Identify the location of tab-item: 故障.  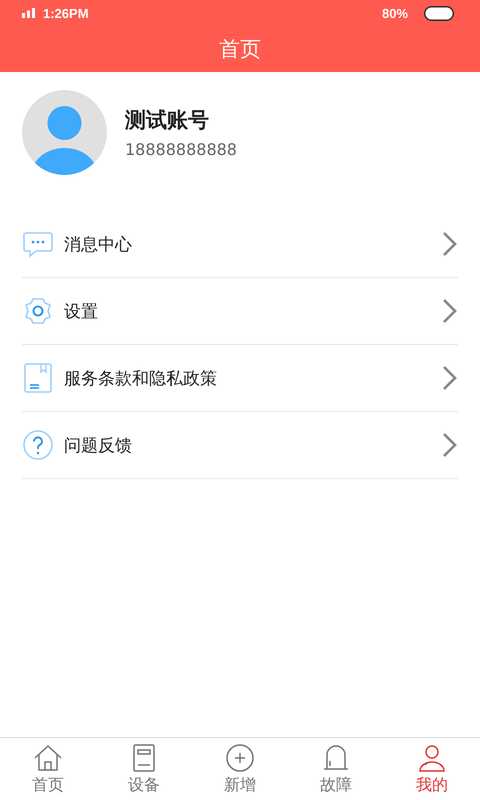
(336, 769).